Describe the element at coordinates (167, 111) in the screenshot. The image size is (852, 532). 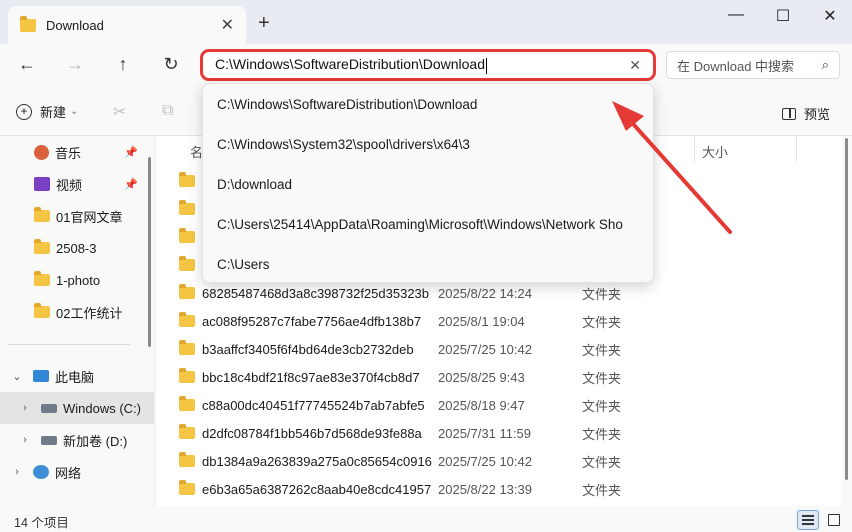
I see `copy-icon: ⧉` at that location.